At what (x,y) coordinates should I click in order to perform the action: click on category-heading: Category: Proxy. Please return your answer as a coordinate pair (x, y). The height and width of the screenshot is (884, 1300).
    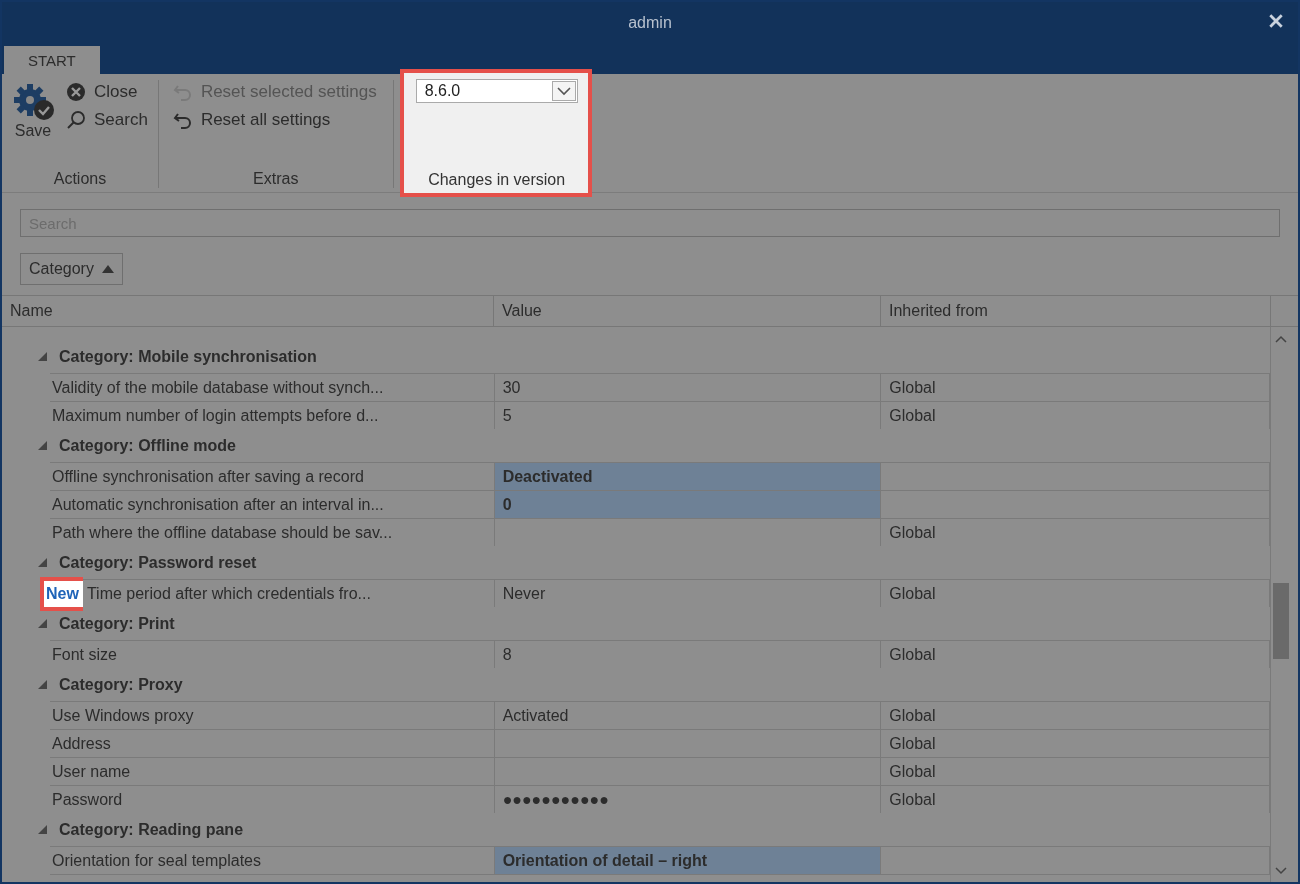
    Looking at the image, I should click on (121, 684).